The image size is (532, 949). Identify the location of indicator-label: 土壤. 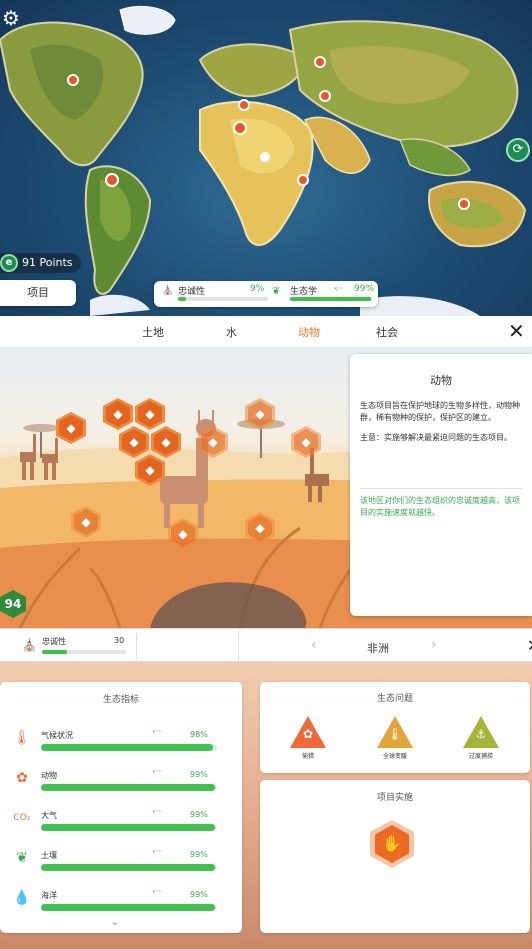
(49, 855).